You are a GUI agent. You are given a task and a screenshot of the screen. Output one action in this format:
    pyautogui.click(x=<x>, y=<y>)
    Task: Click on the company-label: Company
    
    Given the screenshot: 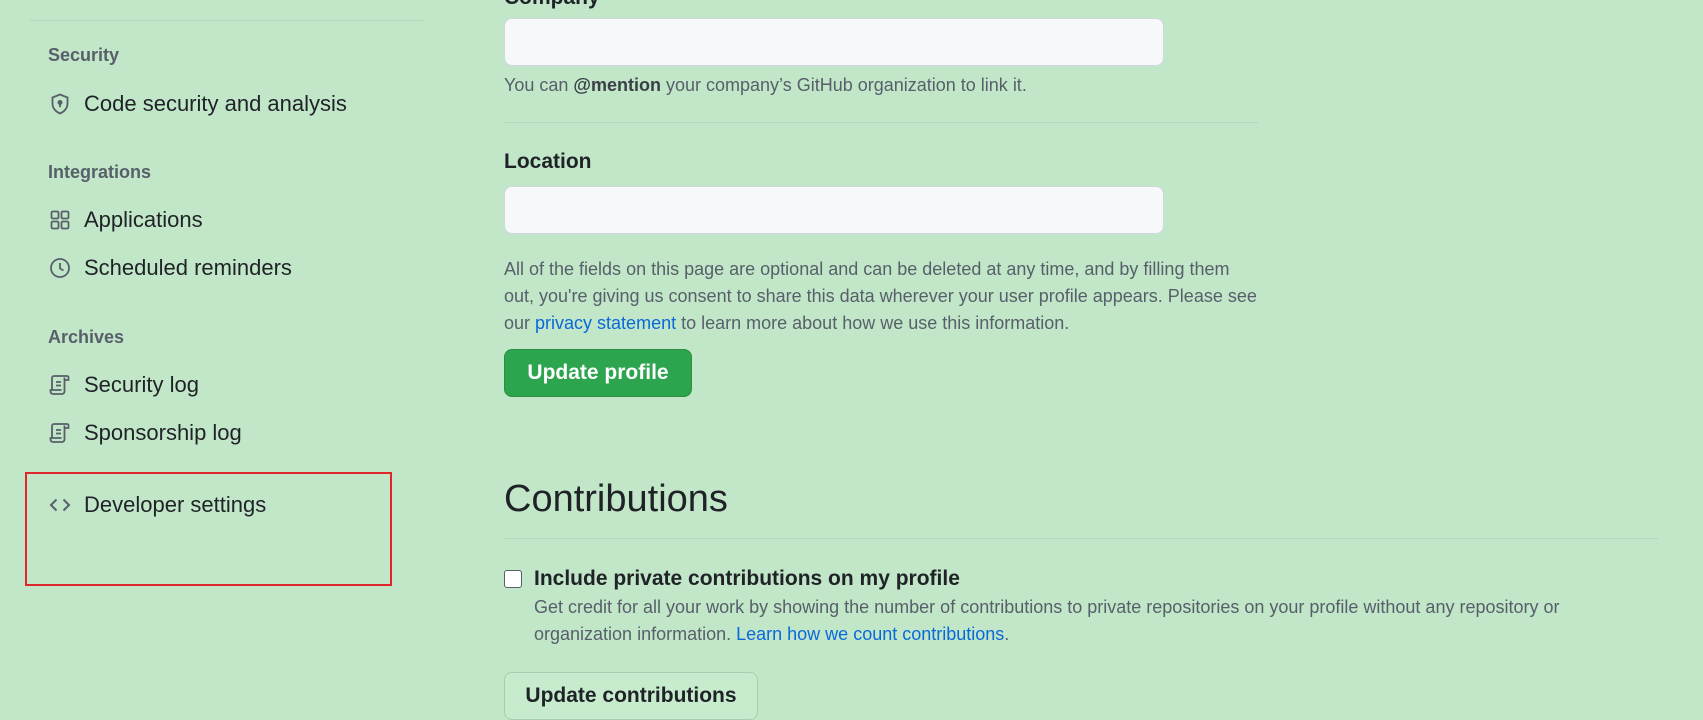 What is the action you would take?
    pyautogui.click(x=552, y=5)
    